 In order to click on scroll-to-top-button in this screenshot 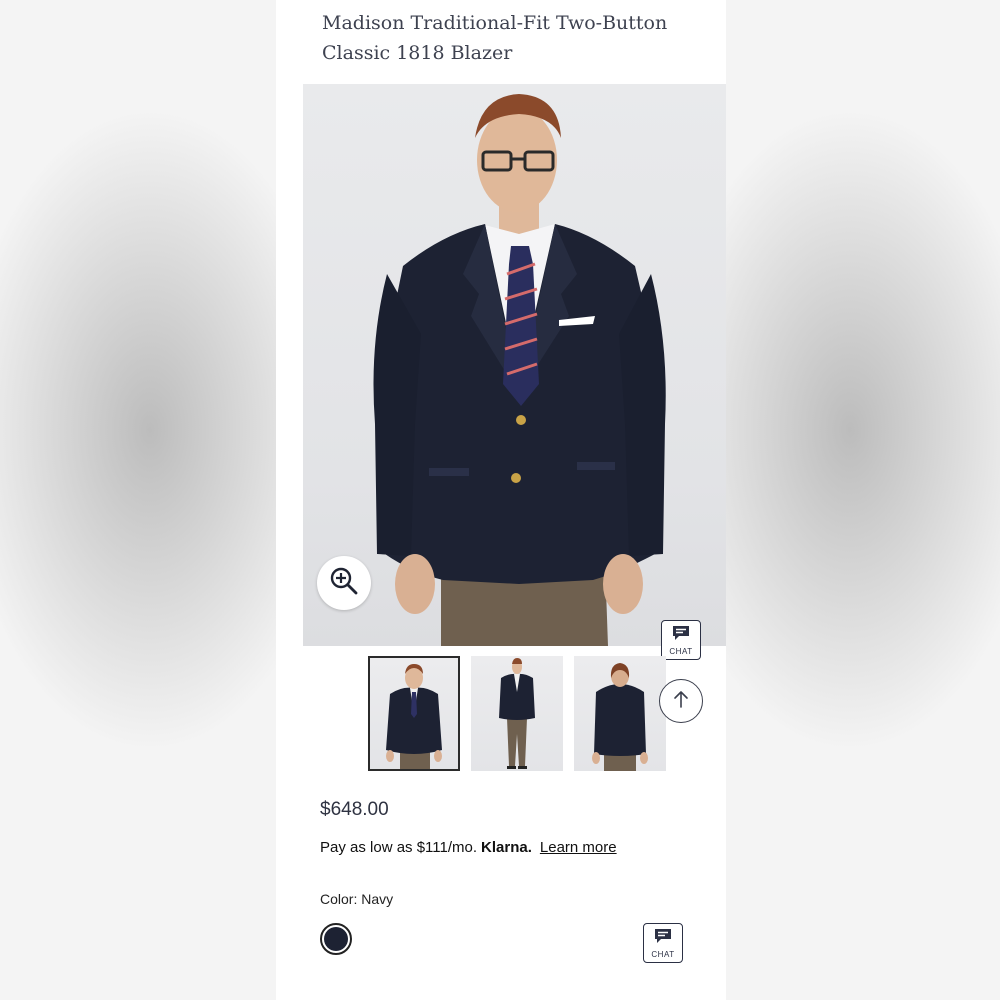, I will do `click(681, 701)`.